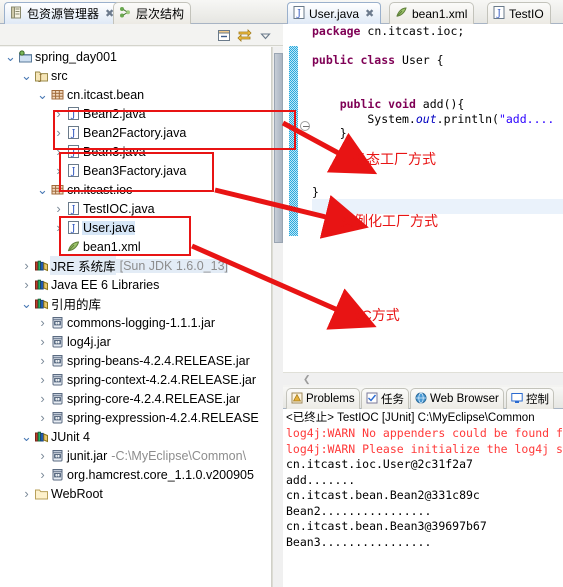  Describe the element at coordinates (152, 13) in the screenshot. I see `tab-hierarchy: 层次结构` at that location.